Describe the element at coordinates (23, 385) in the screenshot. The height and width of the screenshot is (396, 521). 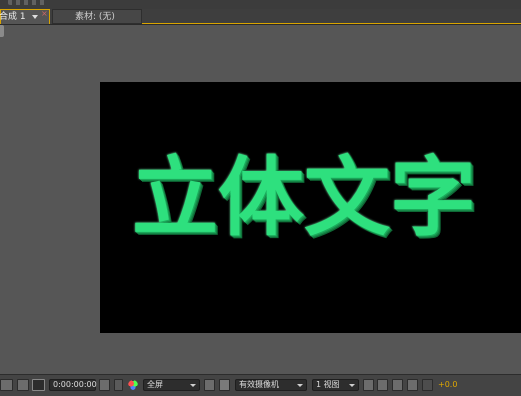
I see `safe-margins-icon` at that location.